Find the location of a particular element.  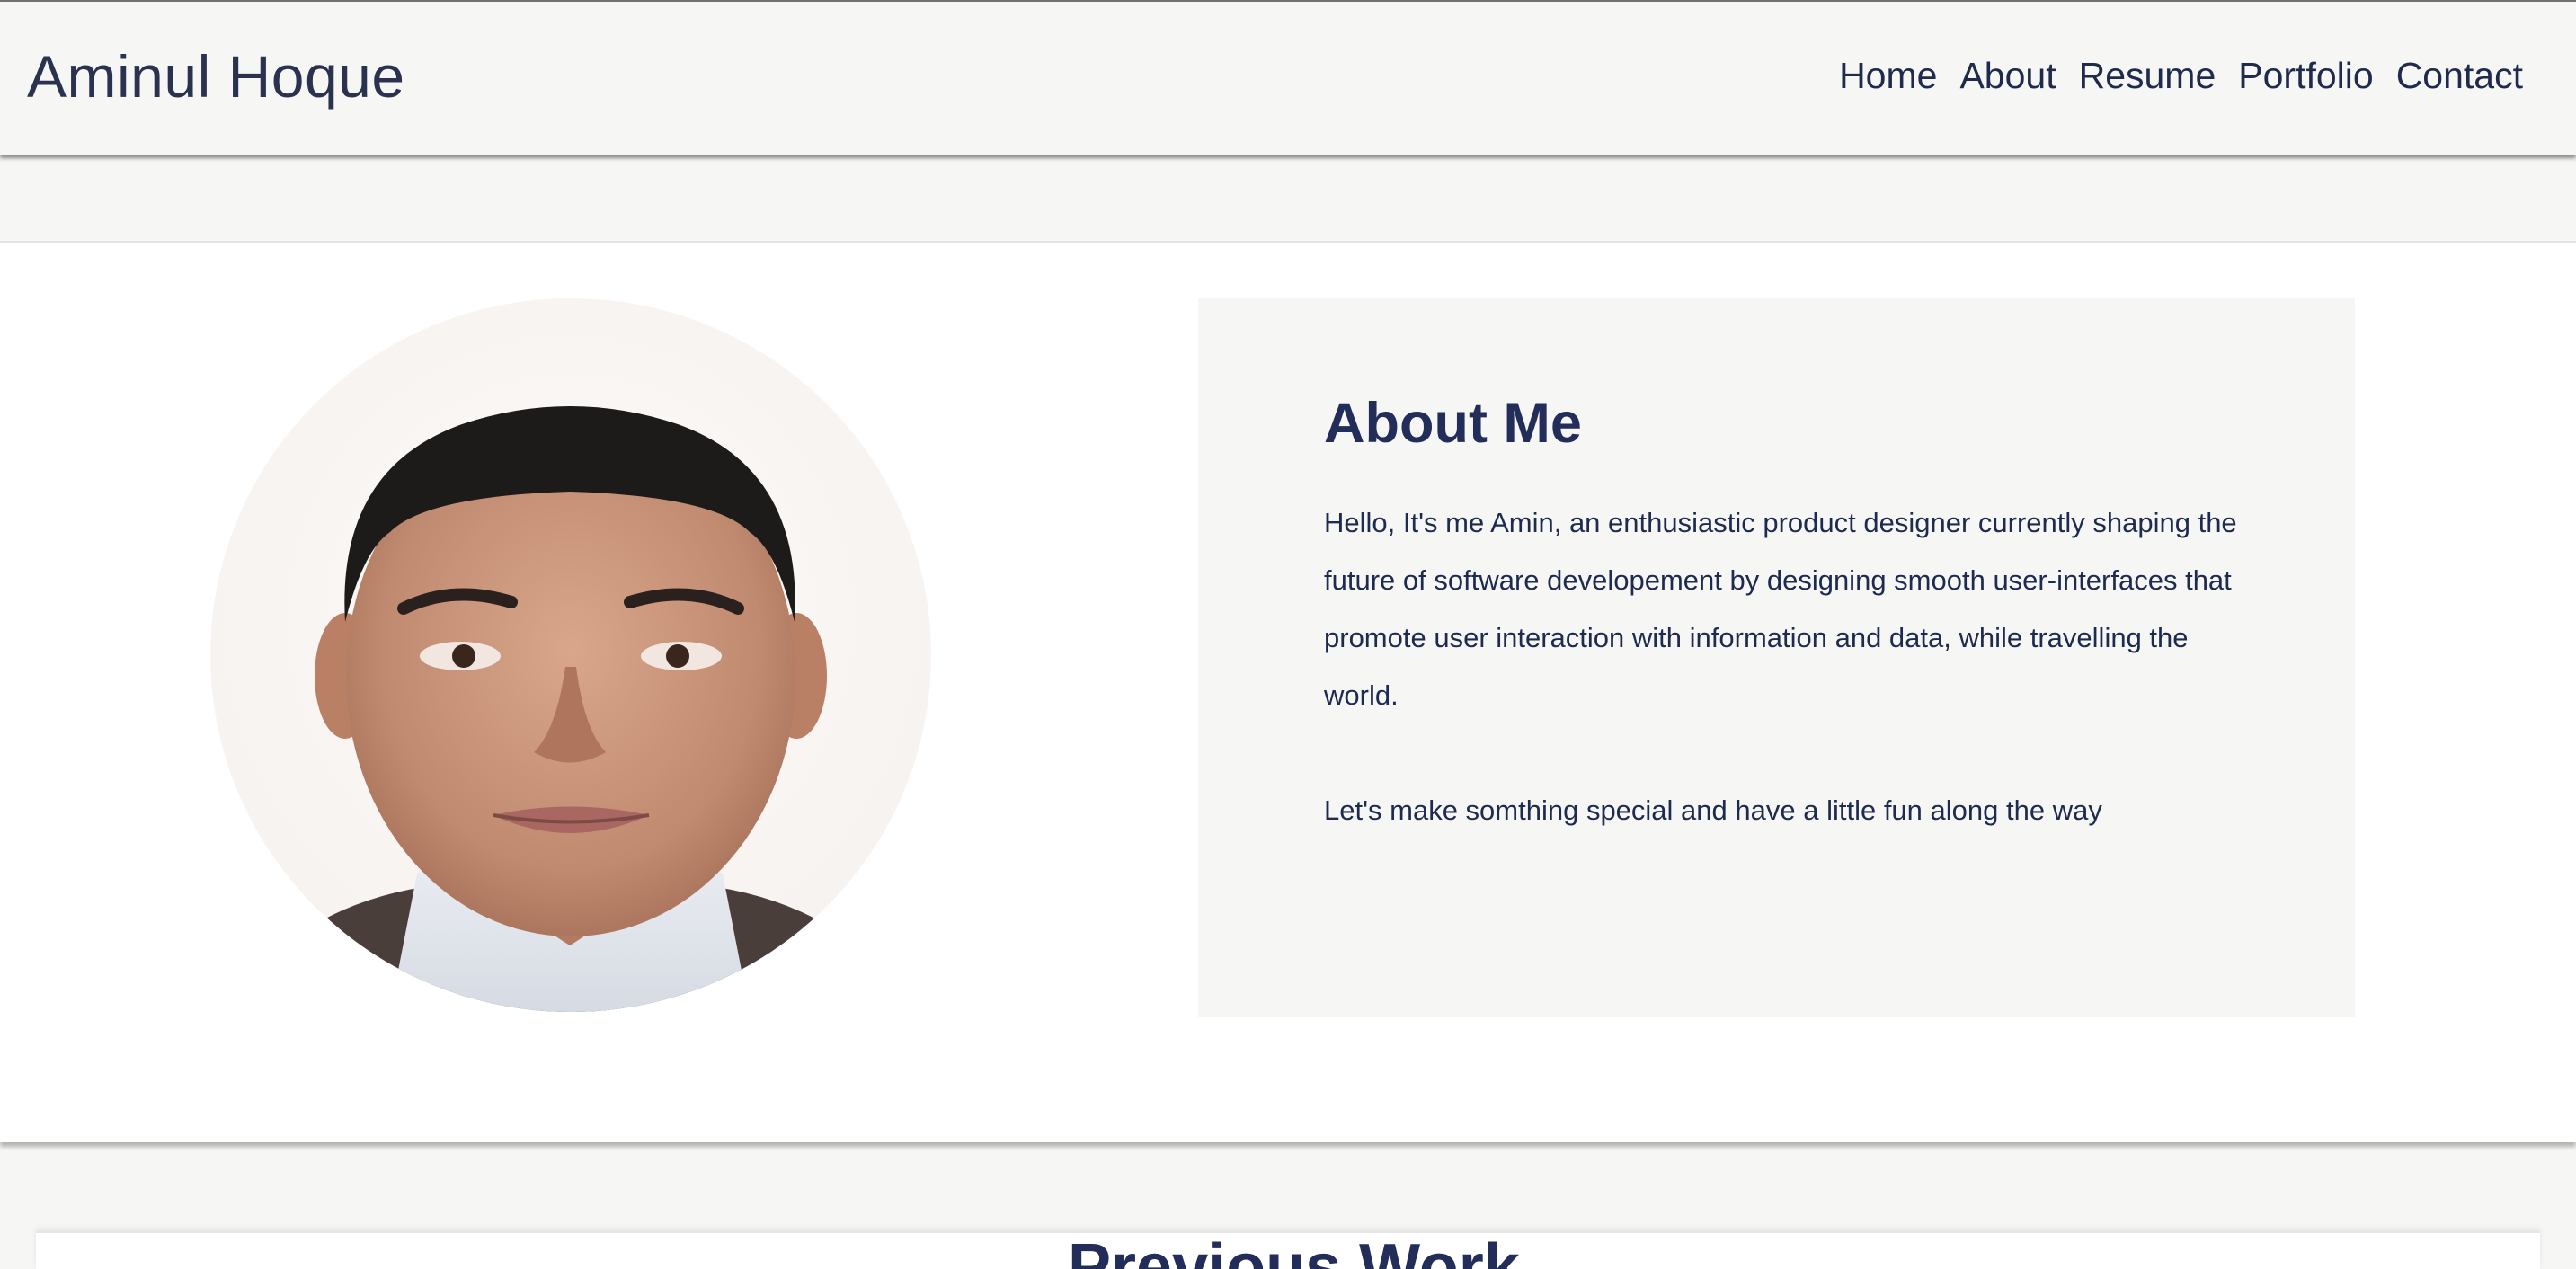

nav-link-about: About is located at coordinates (2007, 76).